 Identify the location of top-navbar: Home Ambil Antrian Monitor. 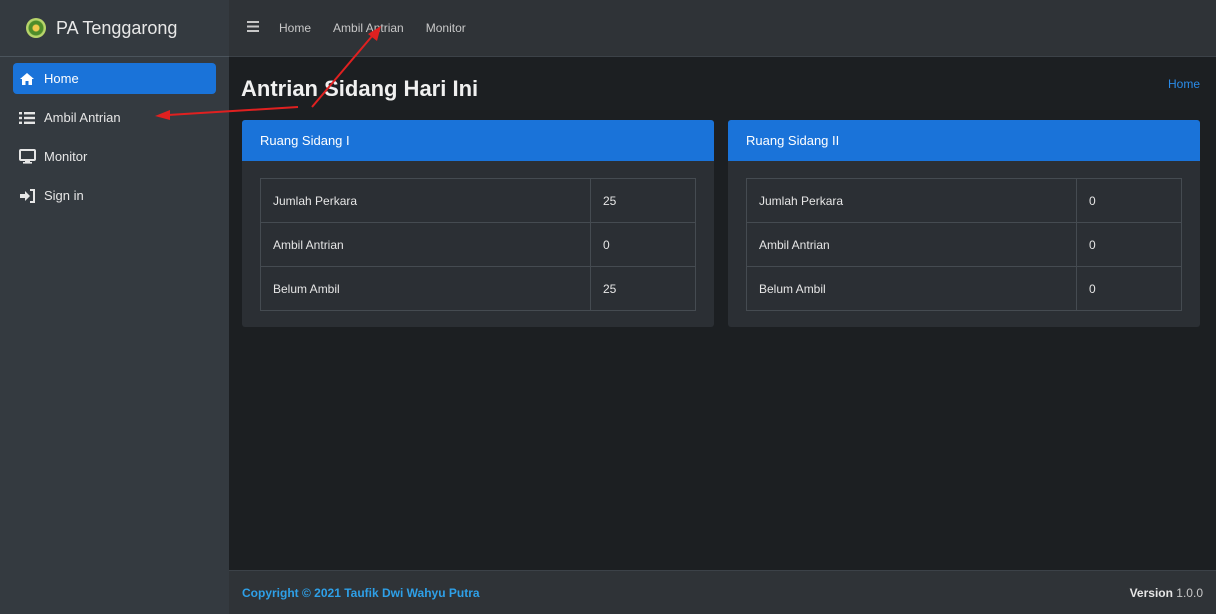
(722, 28).